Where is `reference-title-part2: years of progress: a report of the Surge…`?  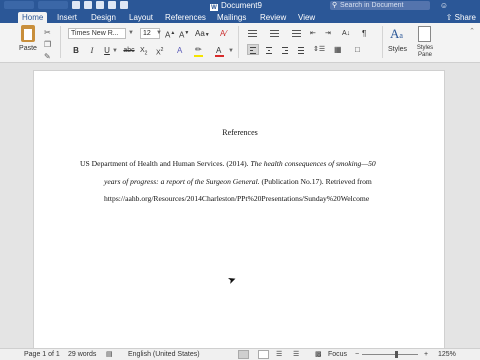
reference-title-part2: years of progress: a report of the Surge… is located at coordinates (182, 181).